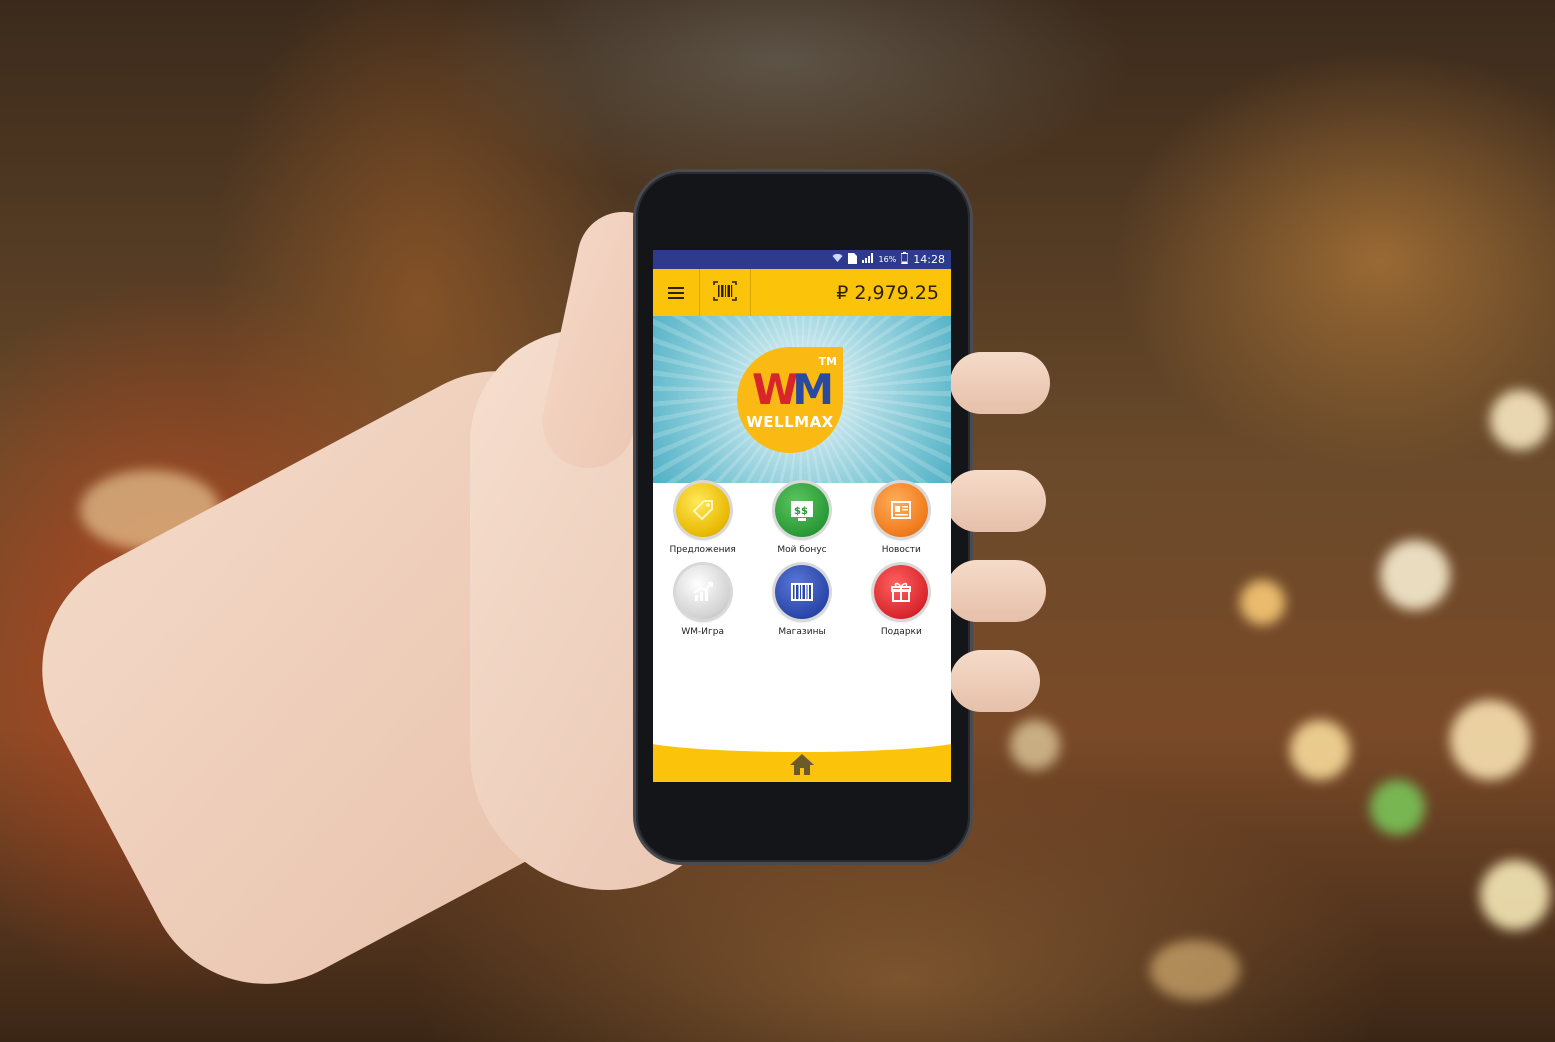 This screenshot has width=1555, height=1042. I want to click on hero-banner: TM WM WELLMAX, so click(802, 399).